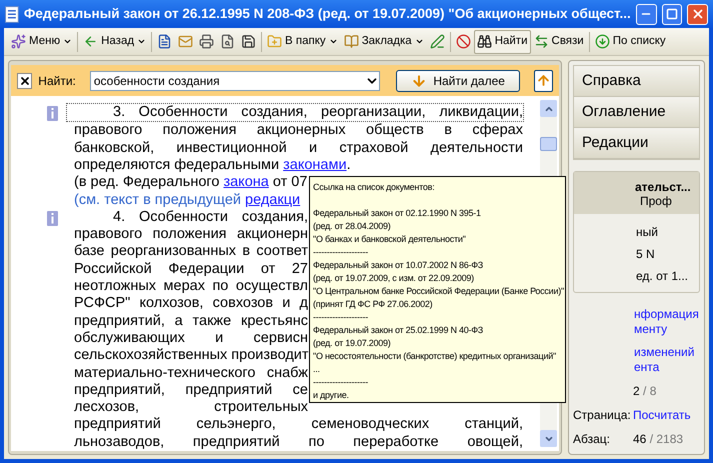 This screenshot has width=713, height=463. I want to click on floppy-icon, so click(248, 42).